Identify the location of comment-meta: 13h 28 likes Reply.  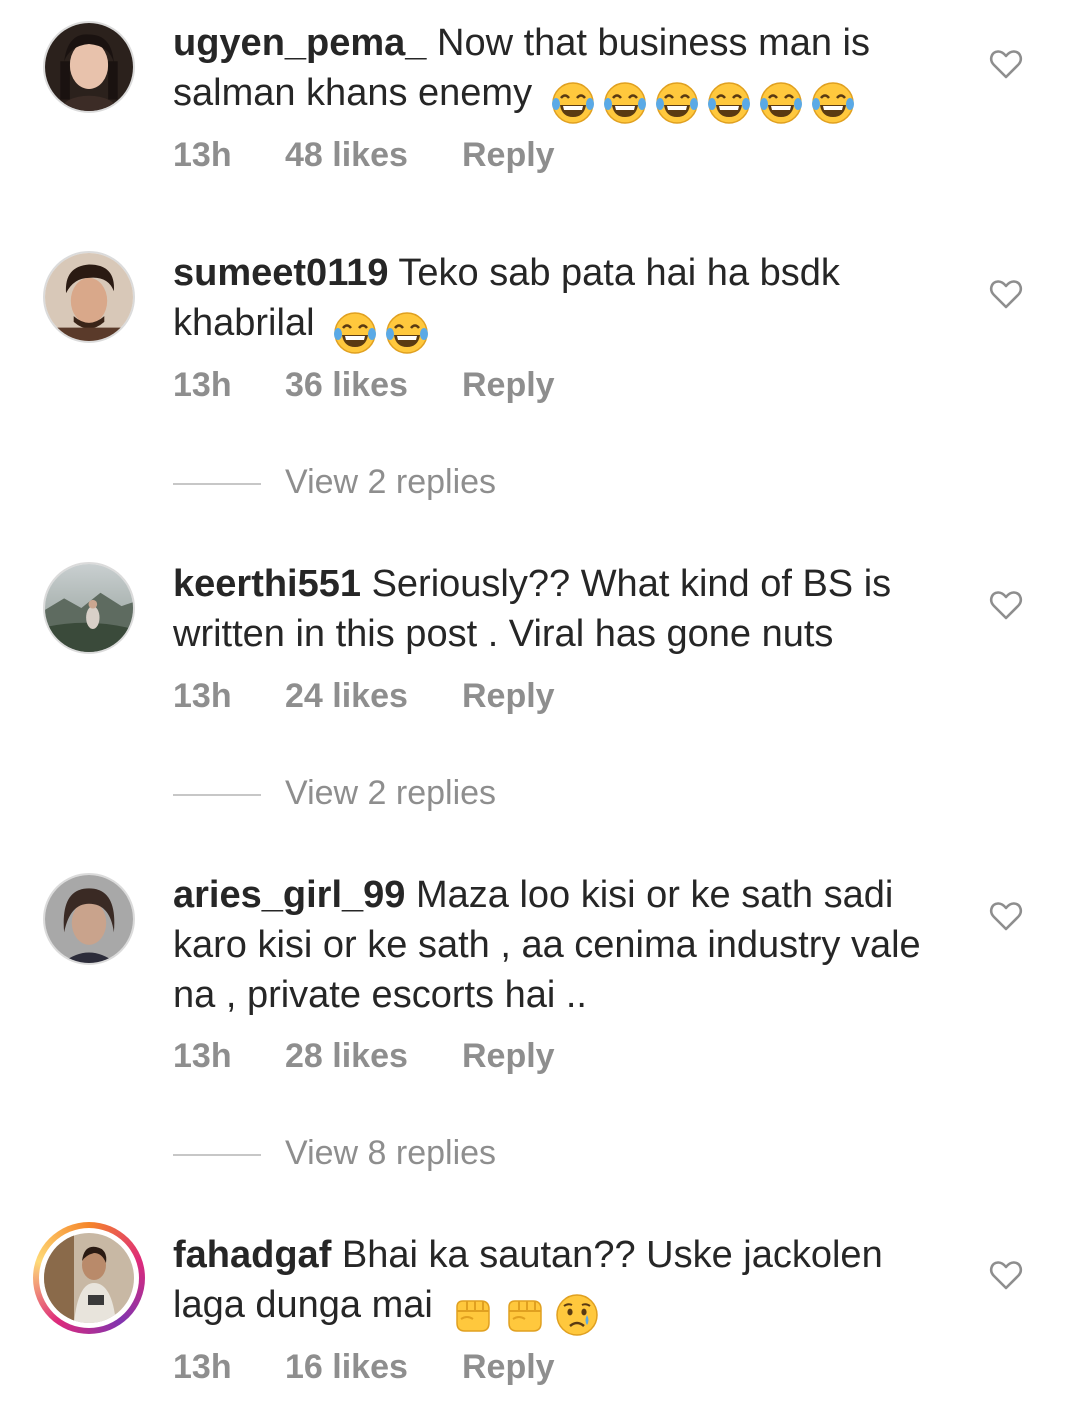
(364, 1056).